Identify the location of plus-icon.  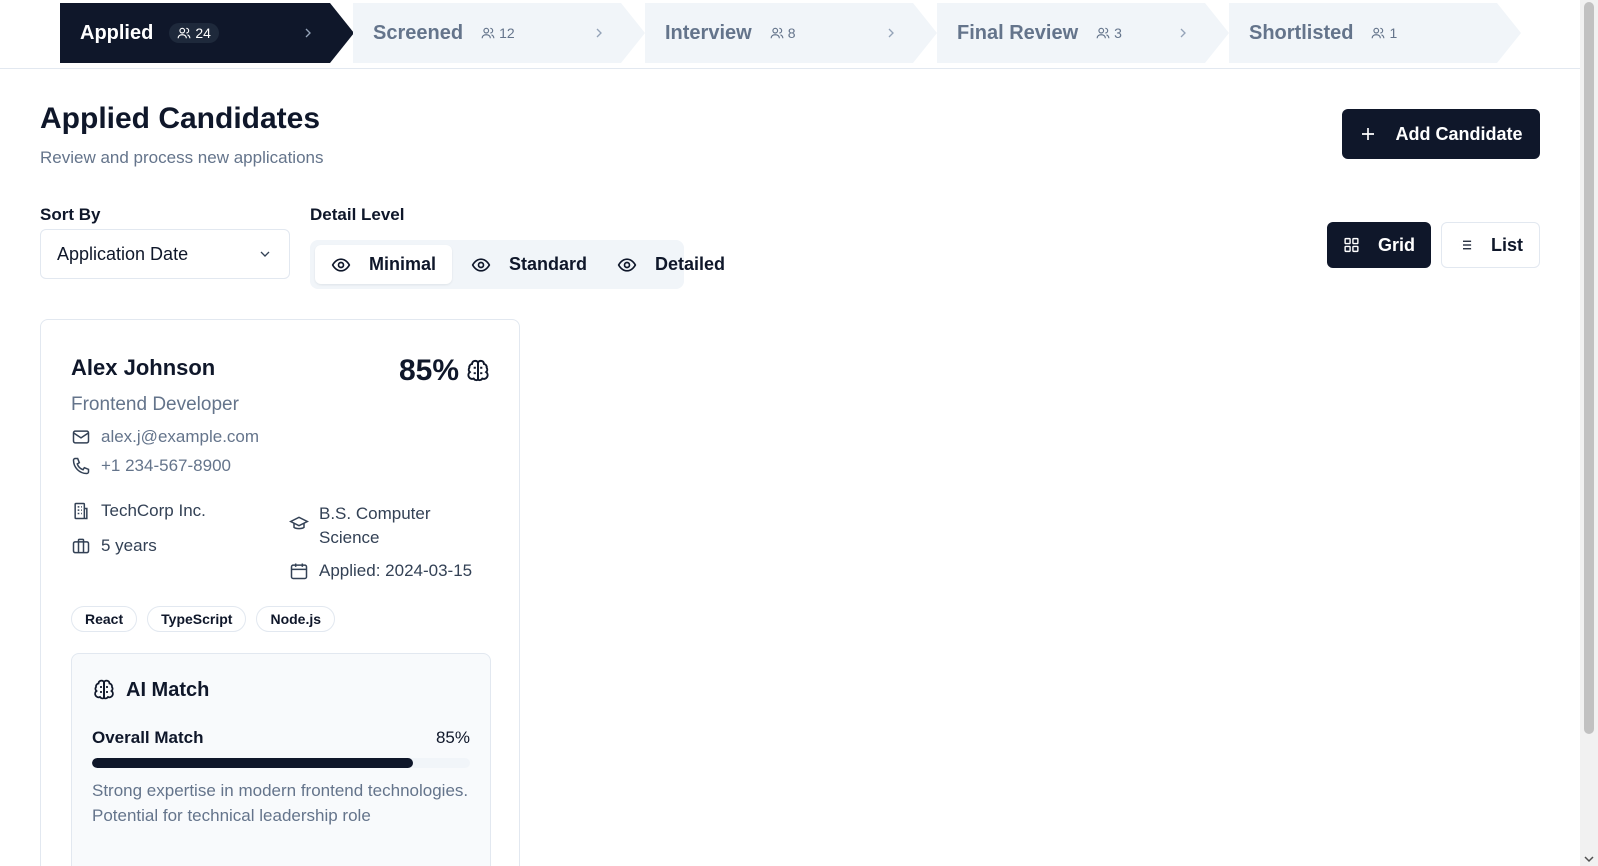
(1368, 134).